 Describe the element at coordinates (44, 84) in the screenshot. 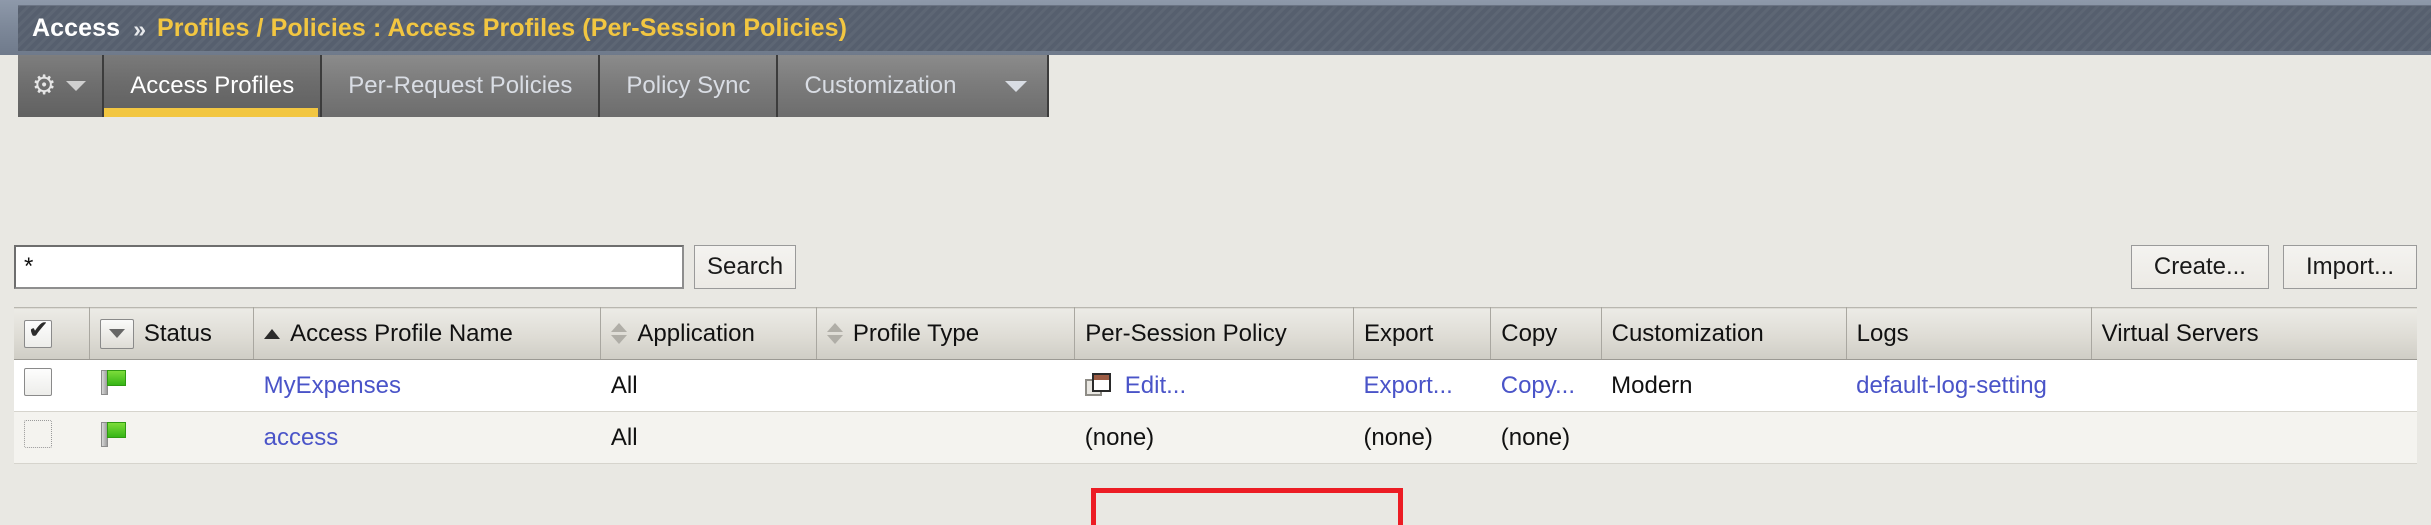

I see `gear-icon: ⚙` at that location.